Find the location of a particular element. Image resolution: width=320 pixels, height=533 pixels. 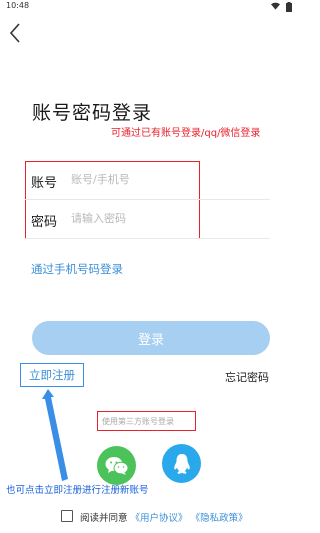

agreement-checkbox is located at coordinates (67, 516).